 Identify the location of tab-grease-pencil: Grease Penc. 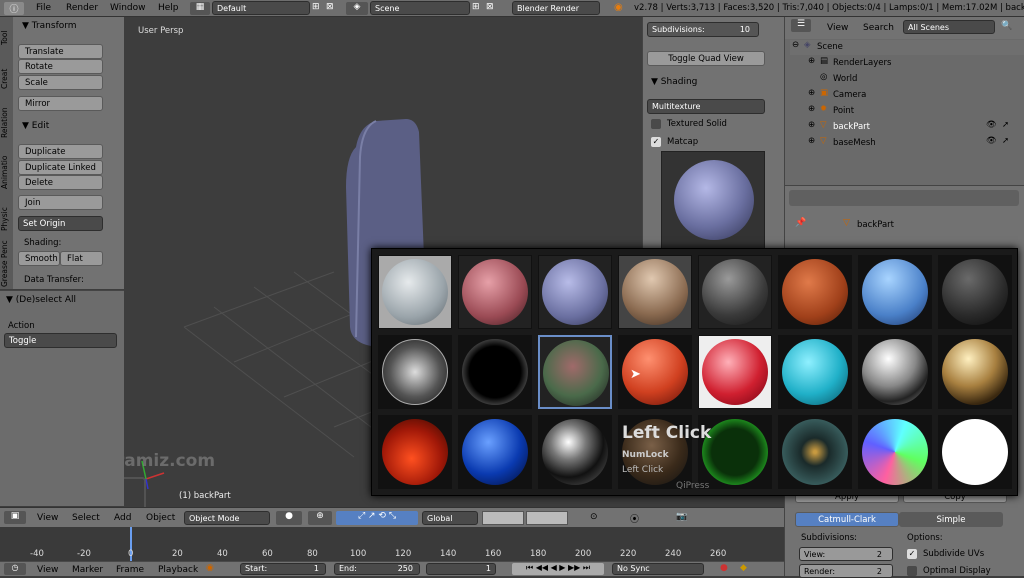
(6, 264).